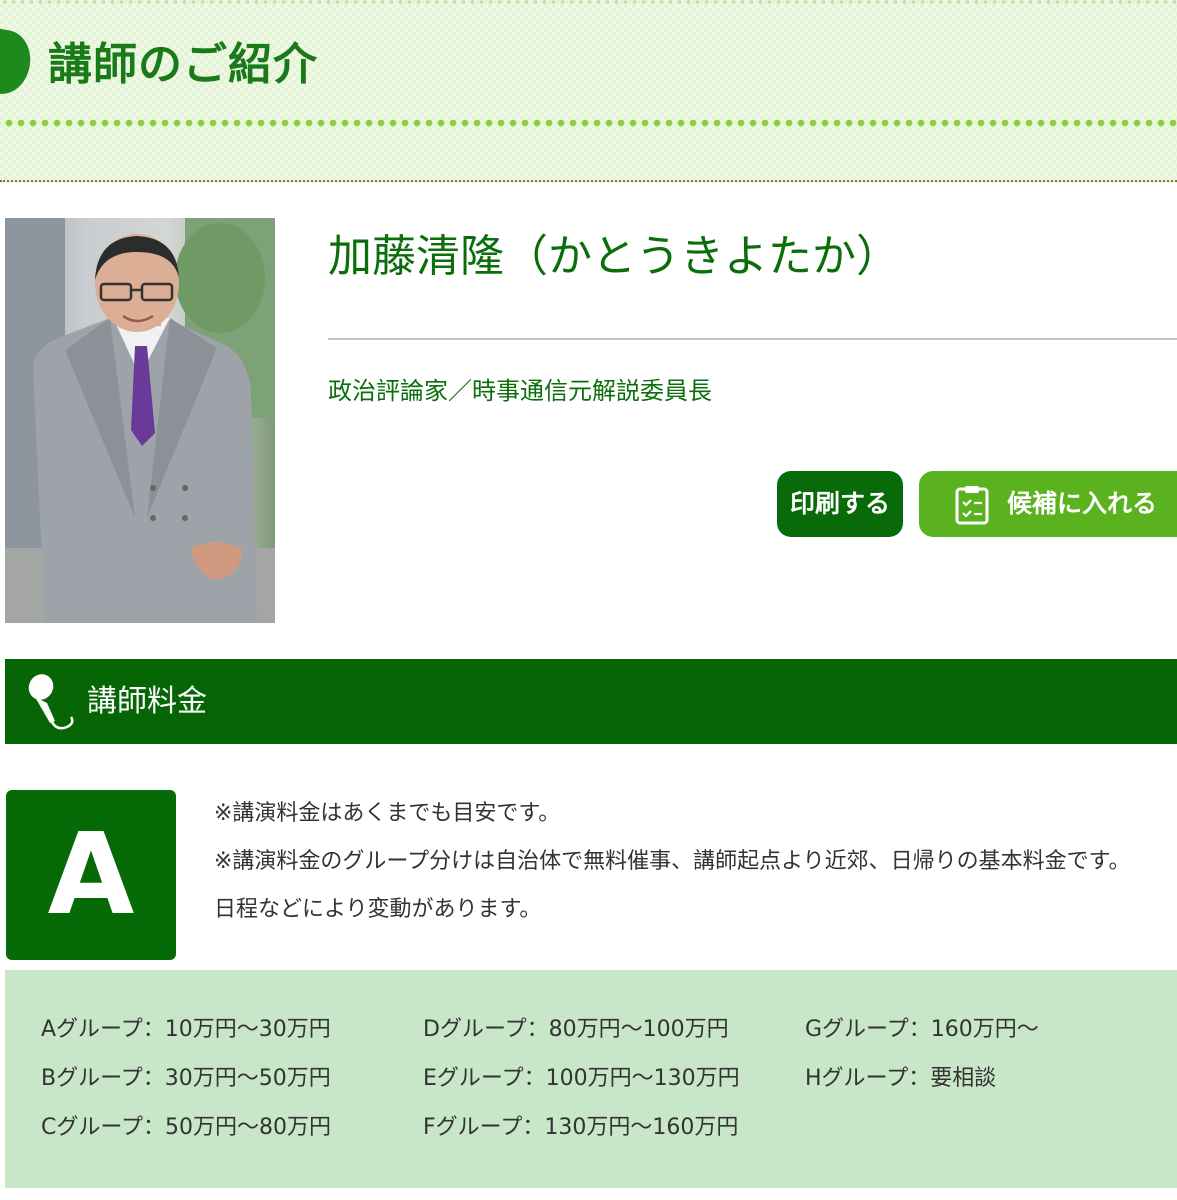  Describe the element at coordinates (140, 420) in the screenshot. I see `speaker-photo` at that location.